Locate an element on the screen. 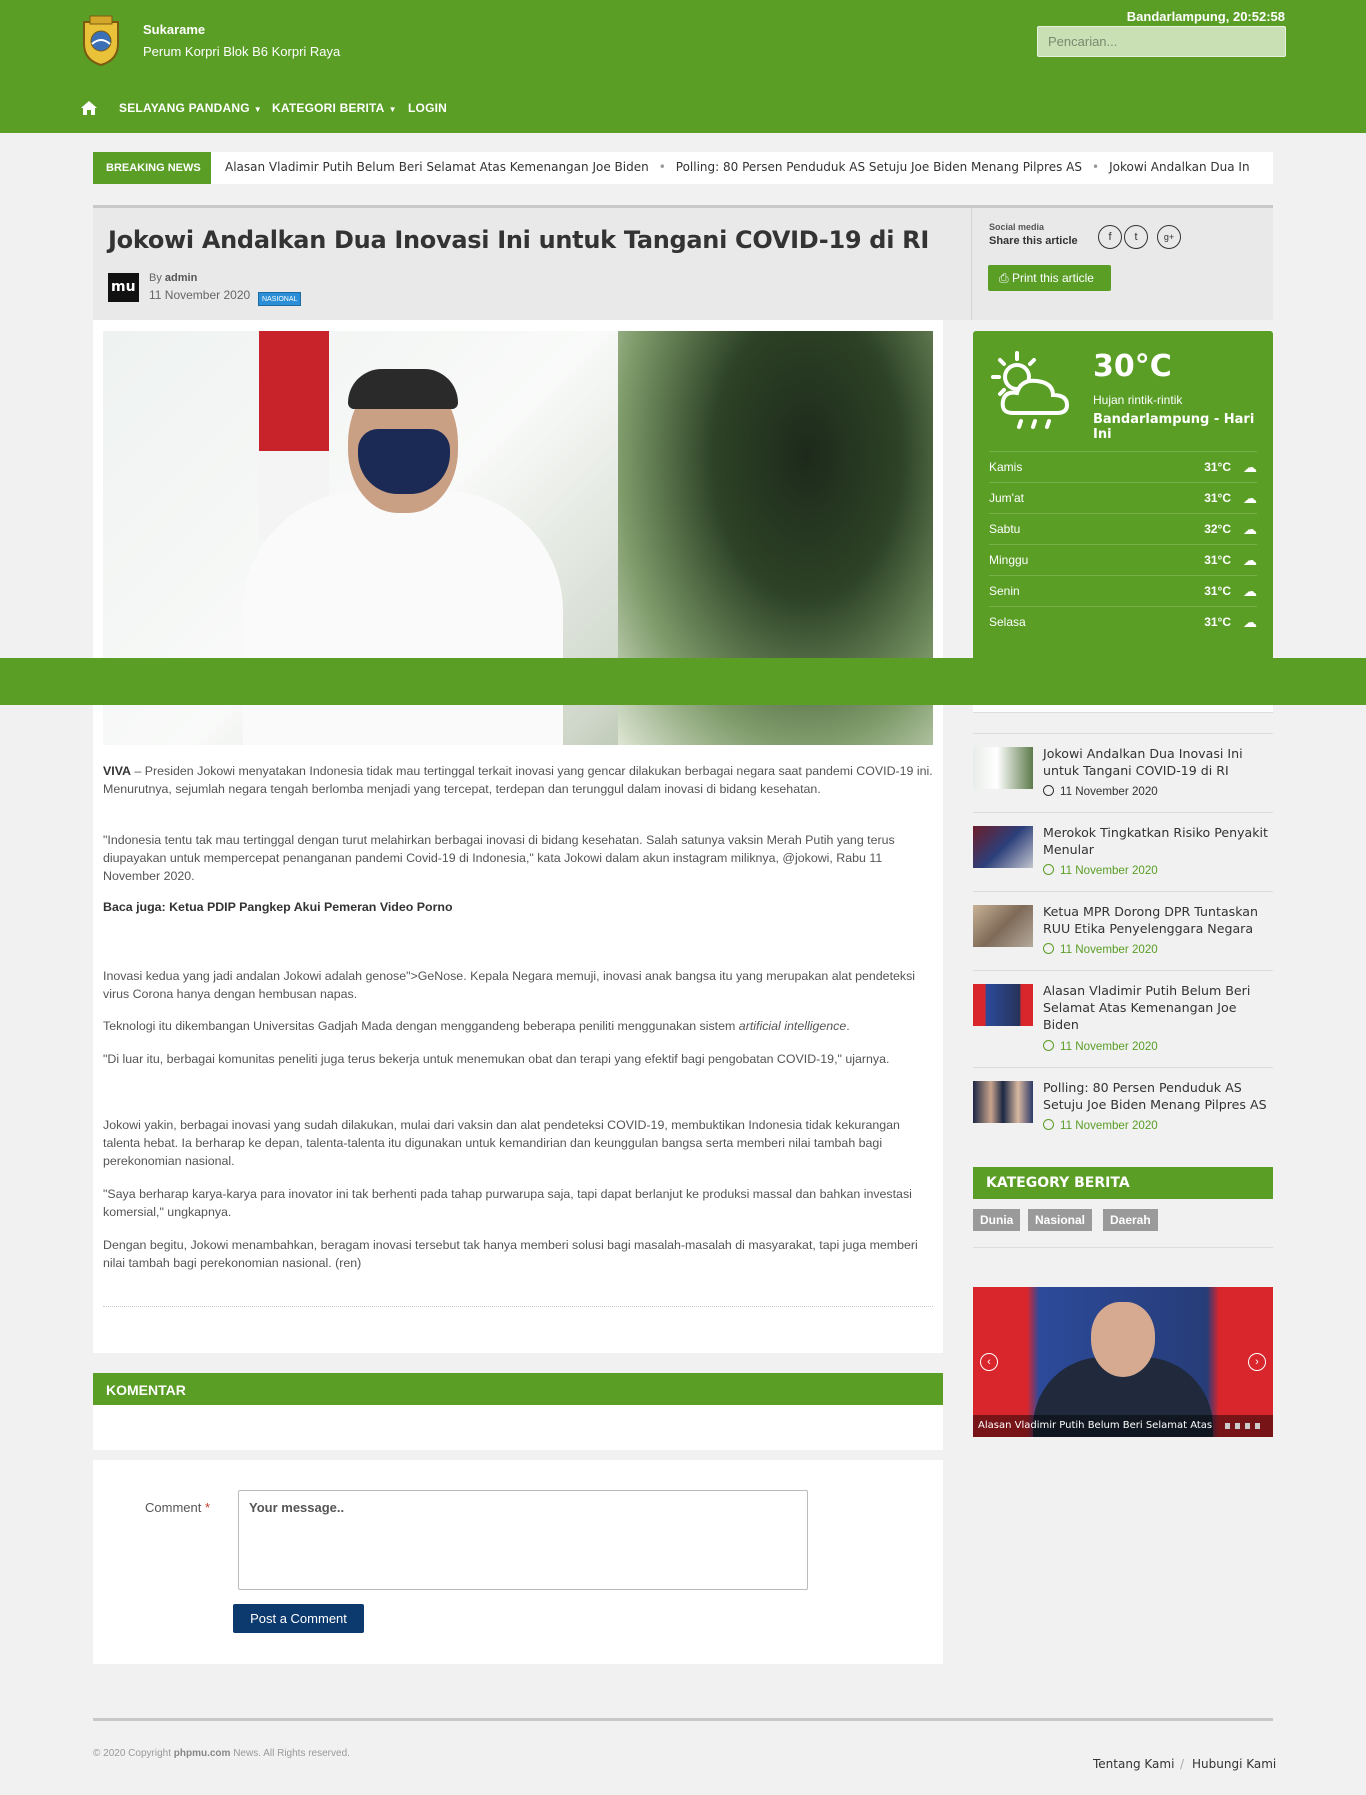 This screenshot has width=1366, height=1795. comments-list is located at coordinates (518, 1427).